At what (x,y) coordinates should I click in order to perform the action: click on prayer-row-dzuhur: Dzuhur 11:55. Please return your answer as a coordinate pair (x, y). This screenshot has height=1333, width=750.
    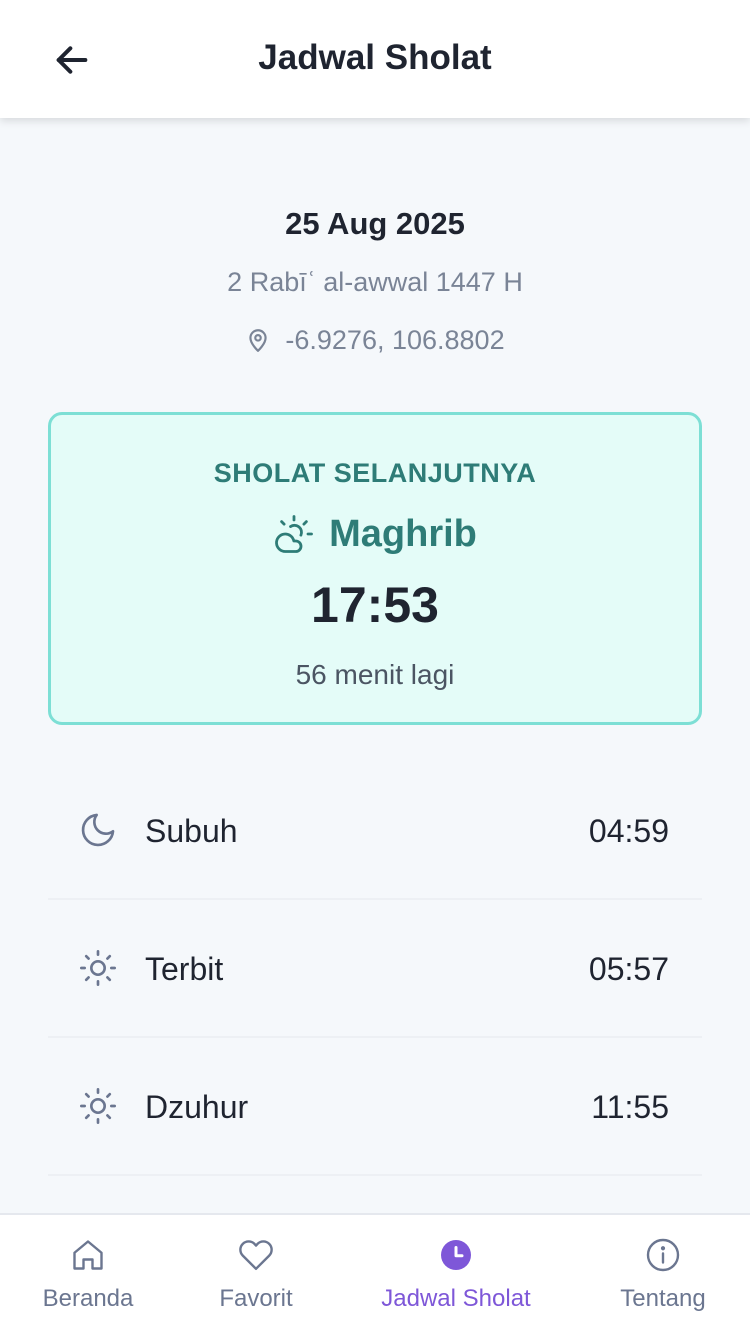
    Looking at the image, I should click on (375, 1107).